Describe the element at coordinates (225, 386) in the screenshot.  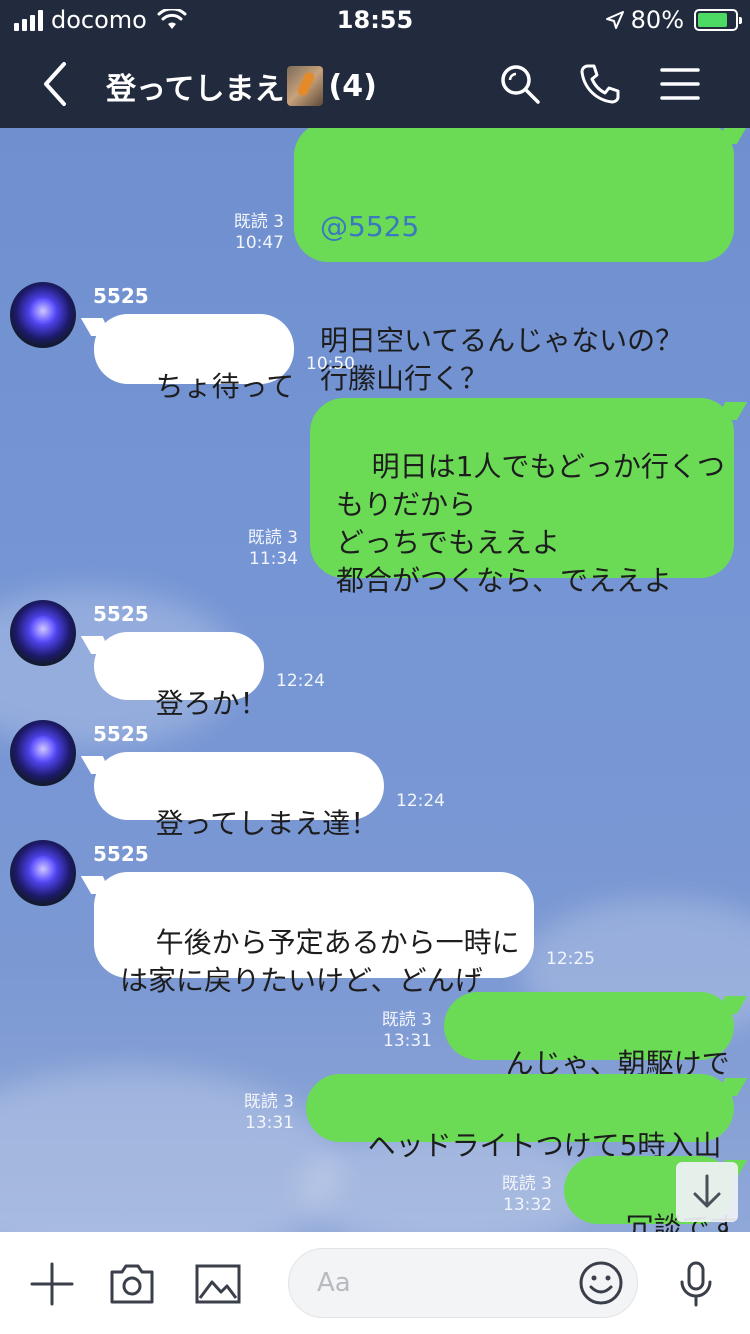
I see `message-text: ちょ待って` at that location.